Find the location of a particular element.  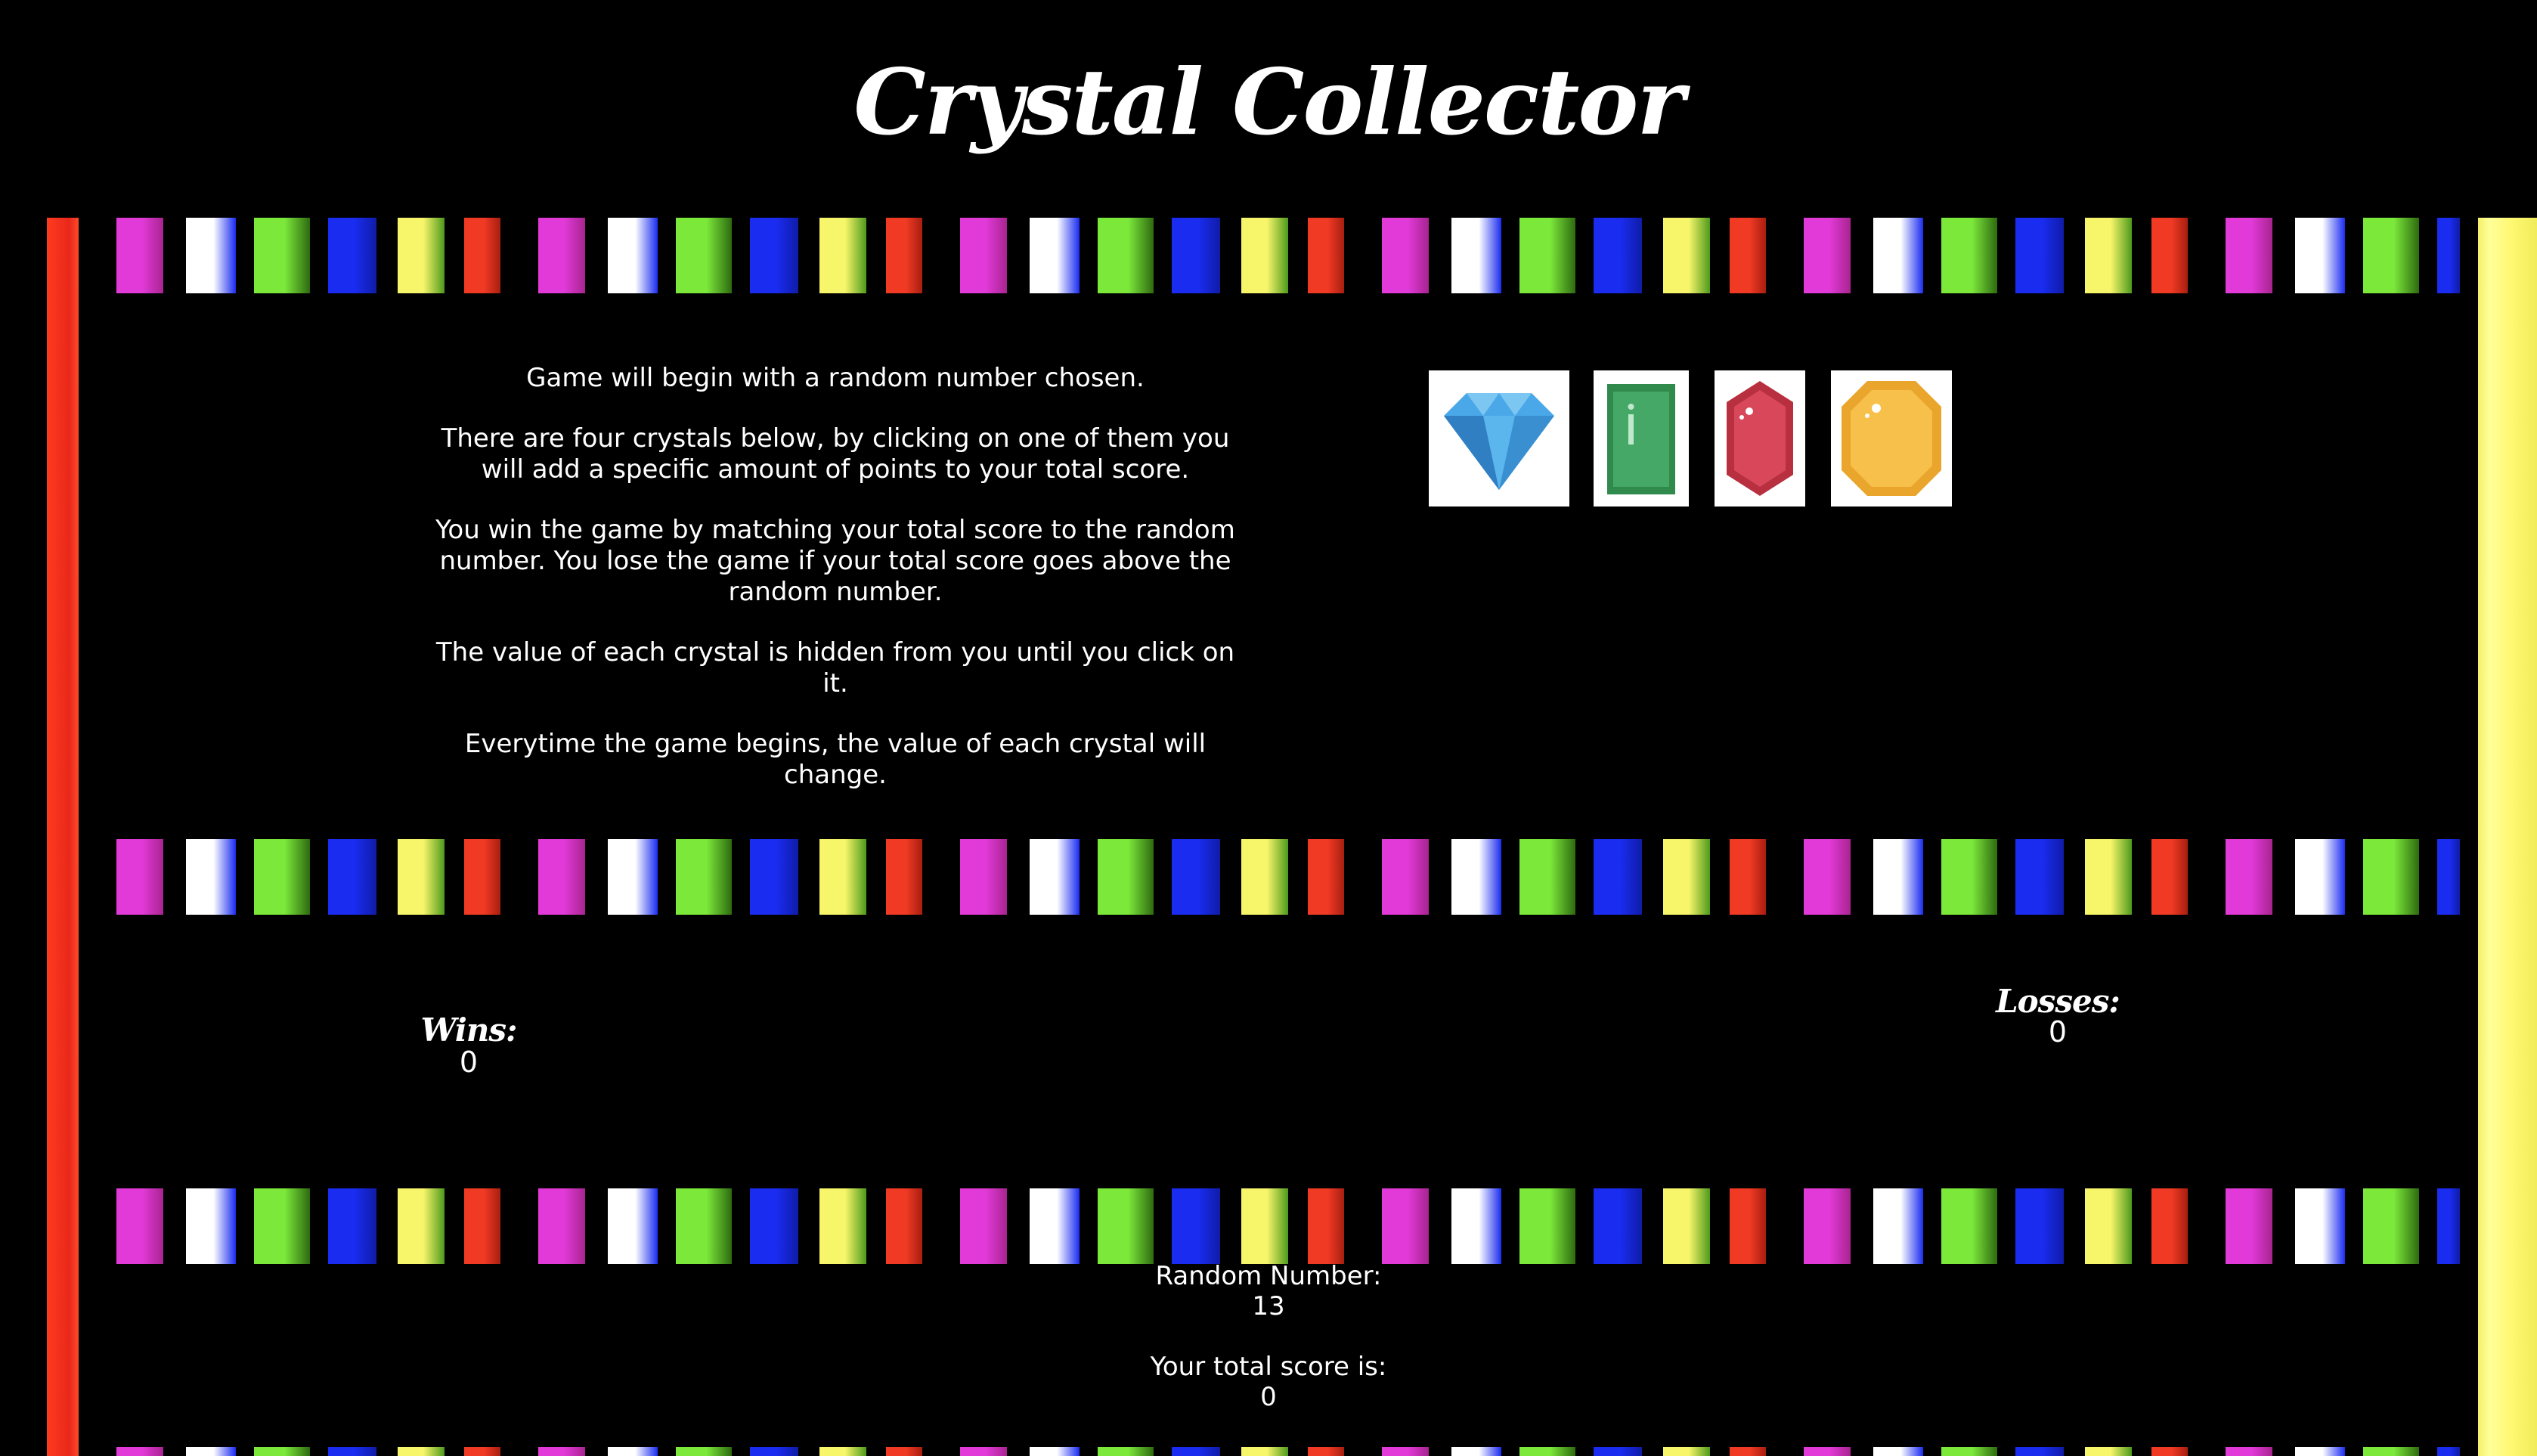

red-ruby-icon is located at coordinates (1760, 438).